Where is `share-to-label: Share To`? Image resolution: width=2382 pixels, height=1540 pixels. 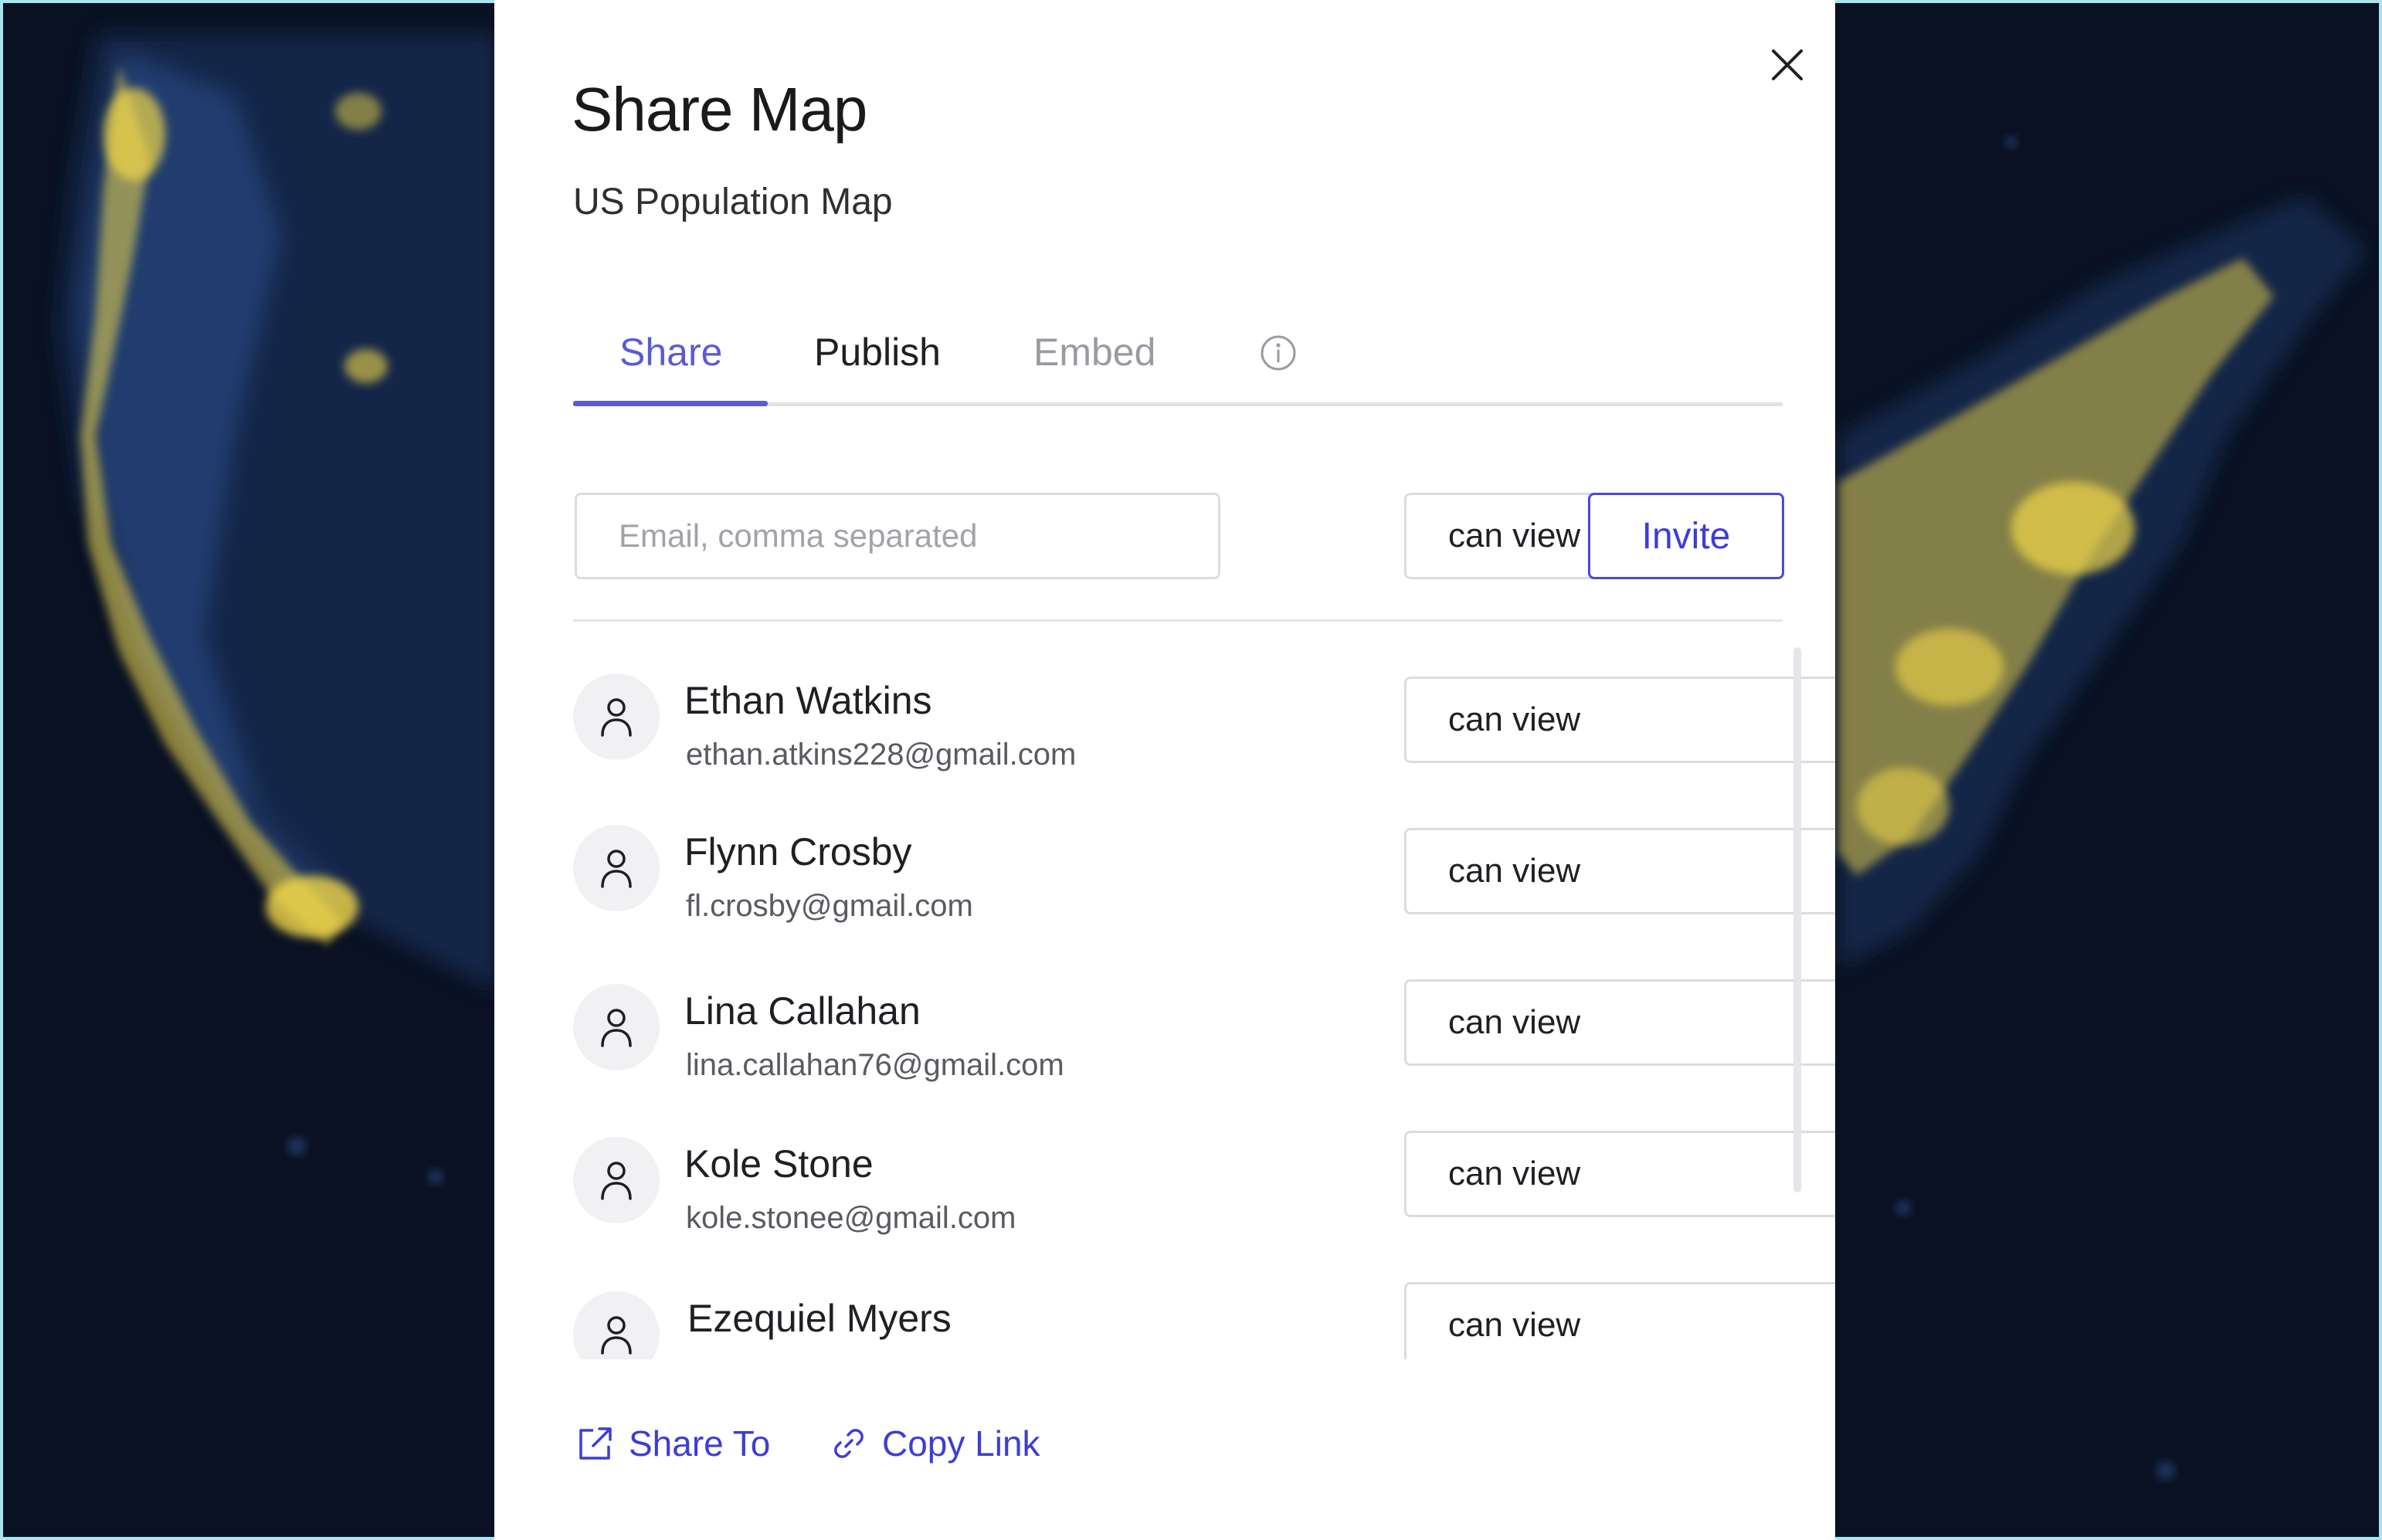
share-to-label: Share To is located at coordinates (700, 1443).